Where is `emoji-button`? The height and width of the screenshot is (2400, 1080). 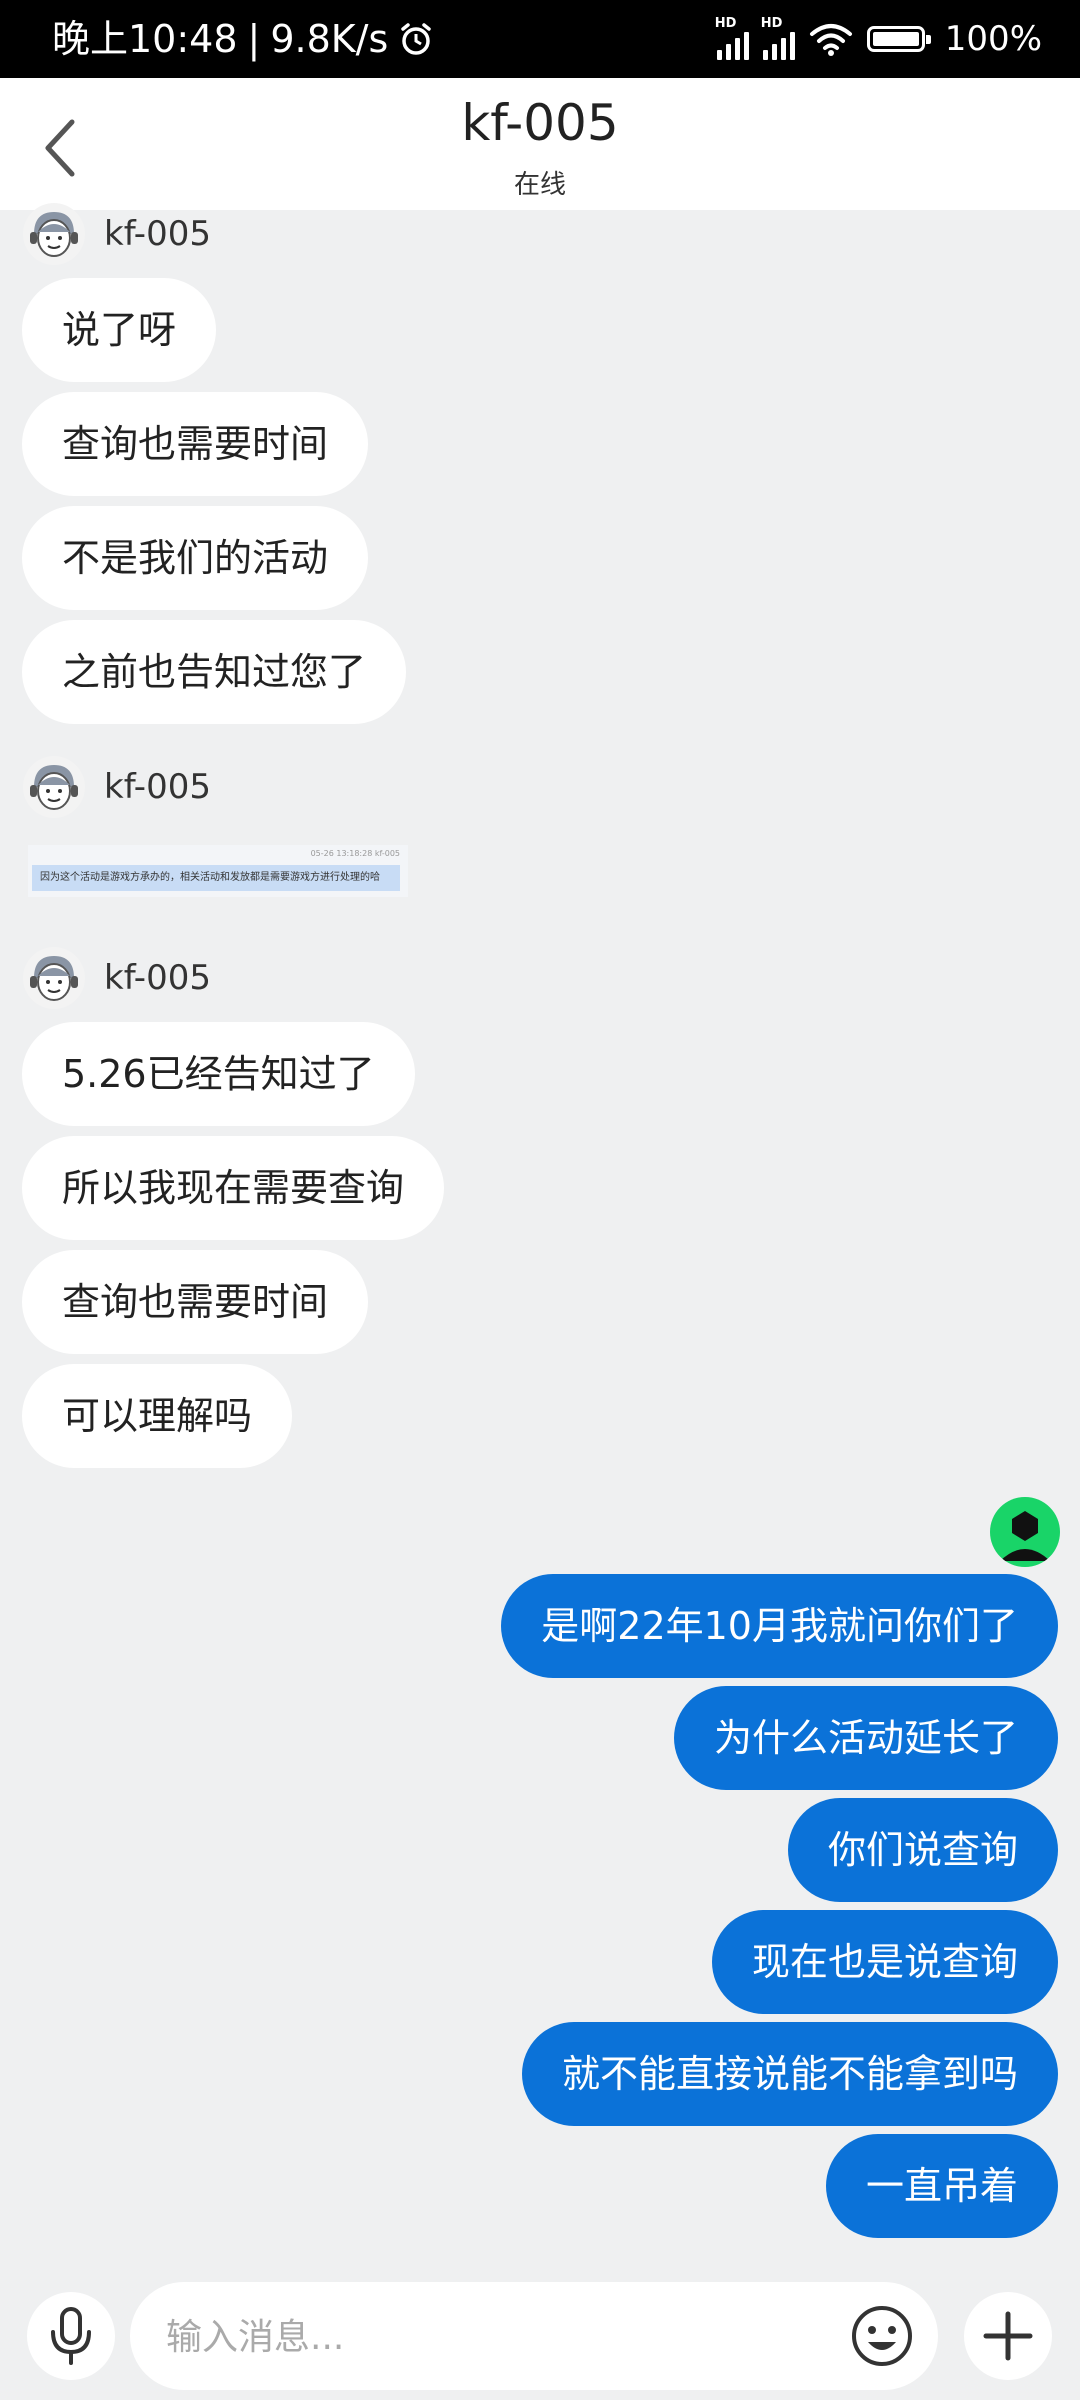 emoji-button is located at coordinates (882, 2336).